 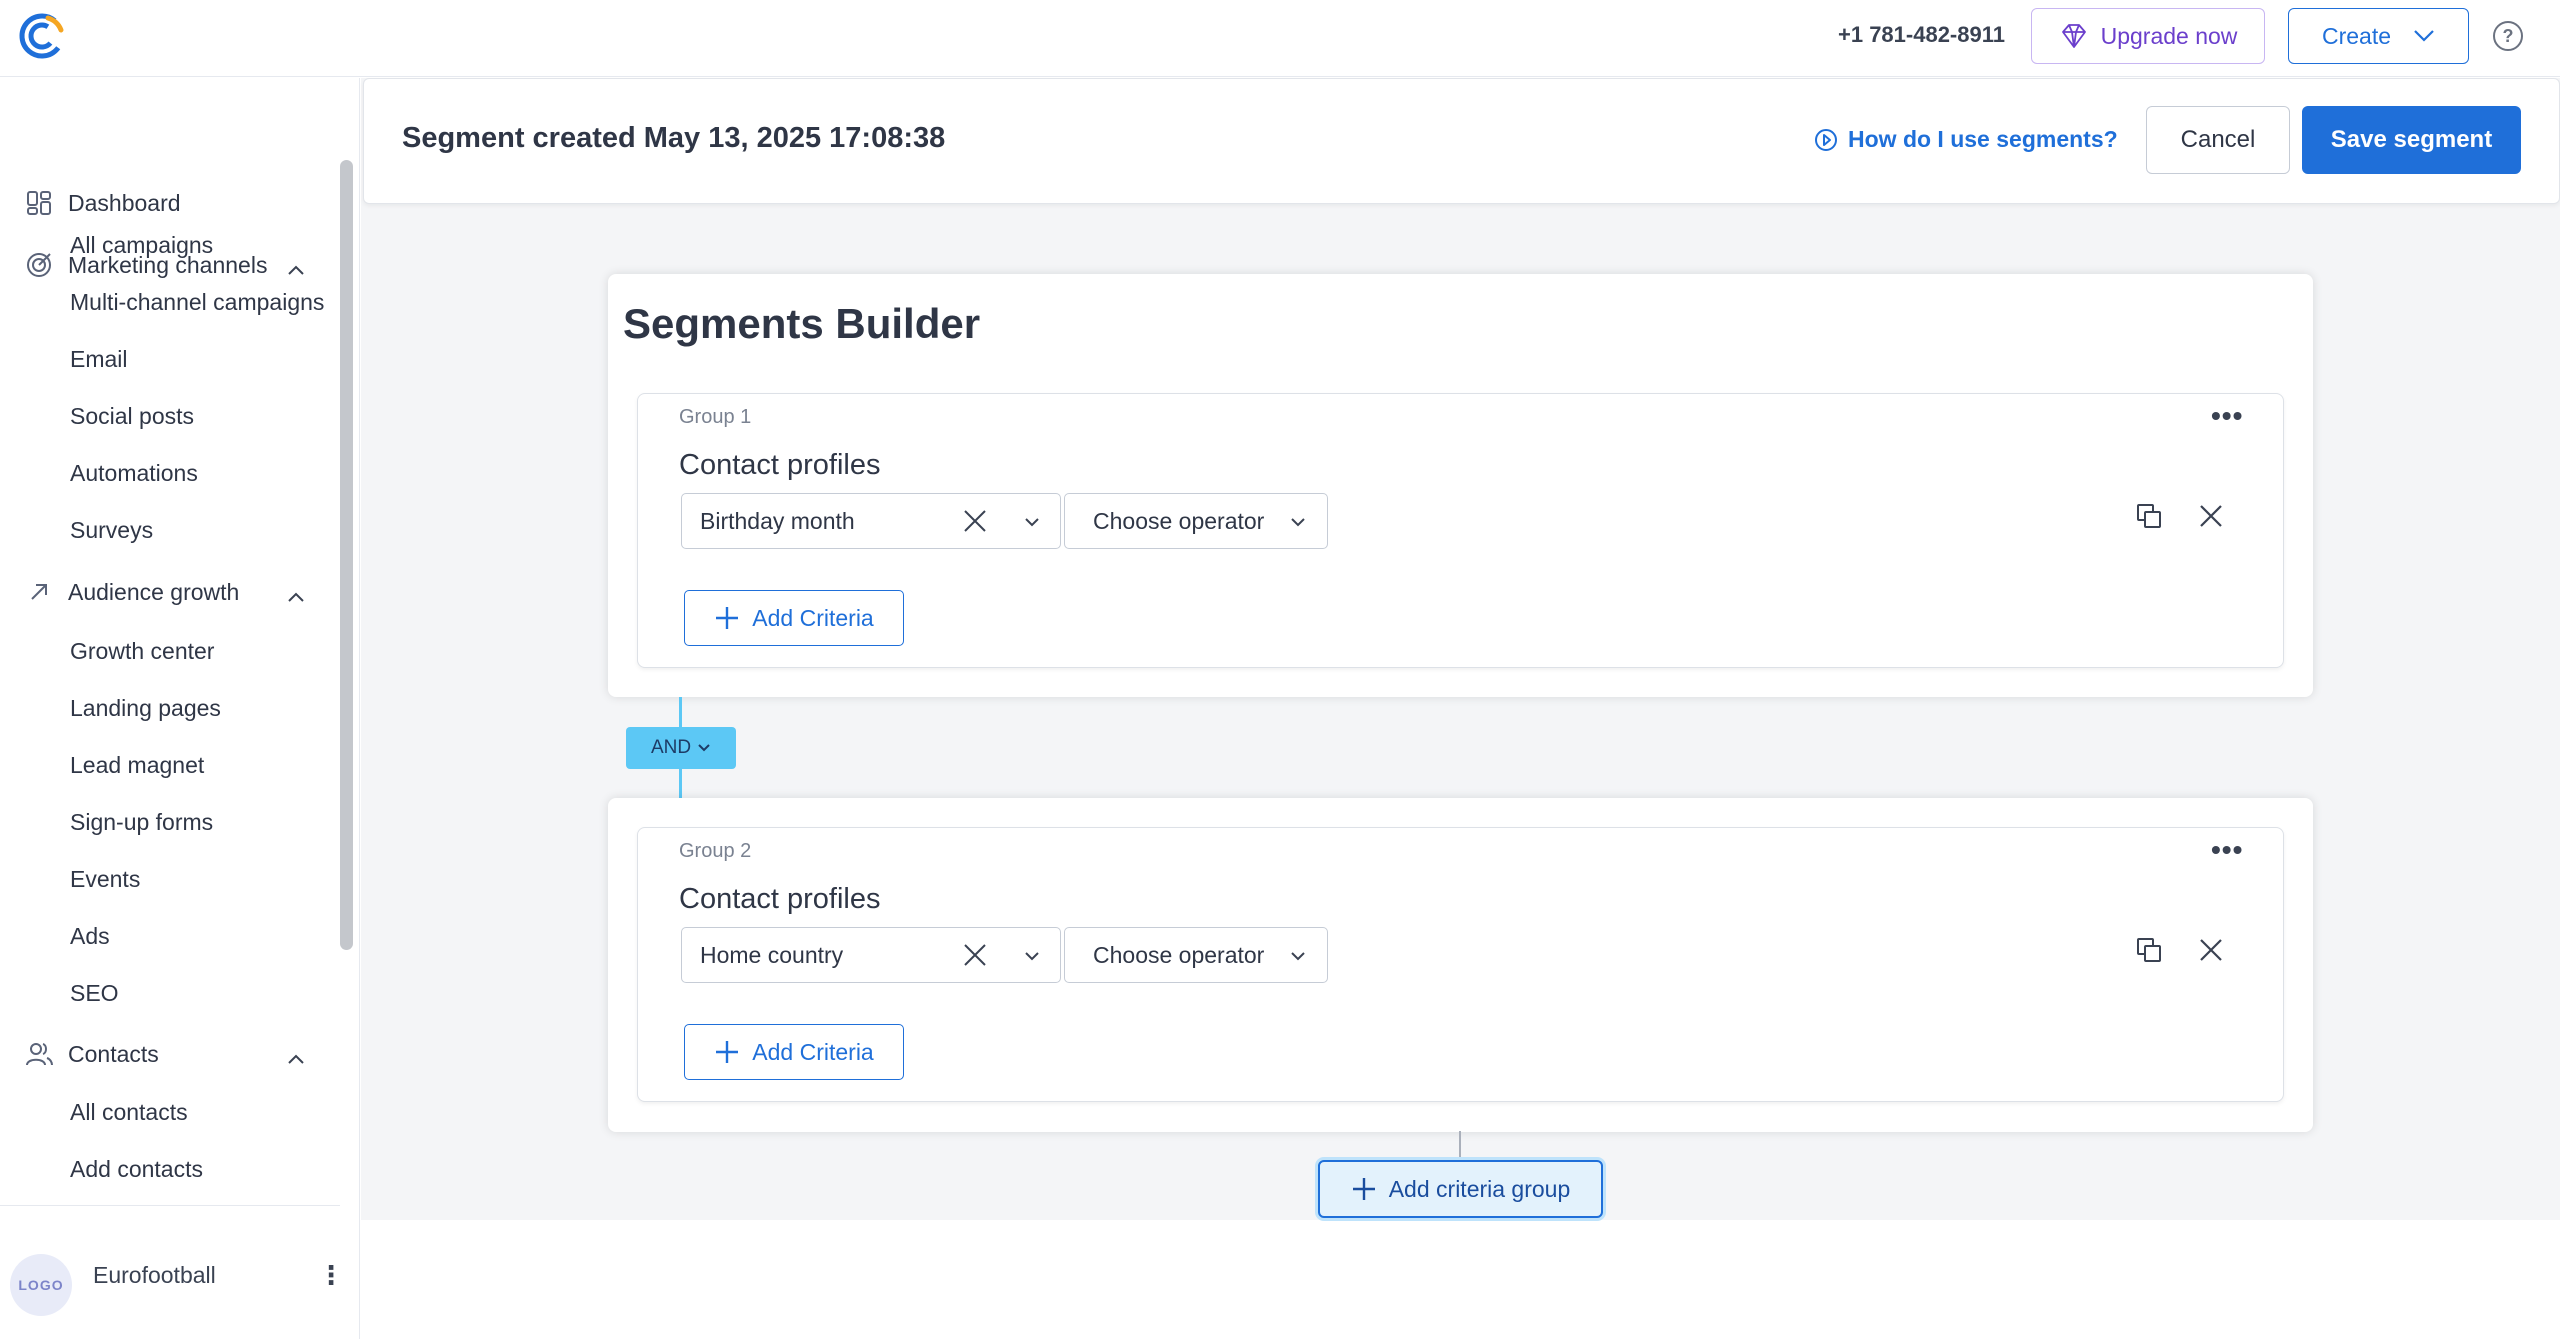 What do you see at coordinates (136, 1169) in the screenshot?
I see `sidebar-item-add-contacts: Add contacts` at bounding box center [136, 1169].